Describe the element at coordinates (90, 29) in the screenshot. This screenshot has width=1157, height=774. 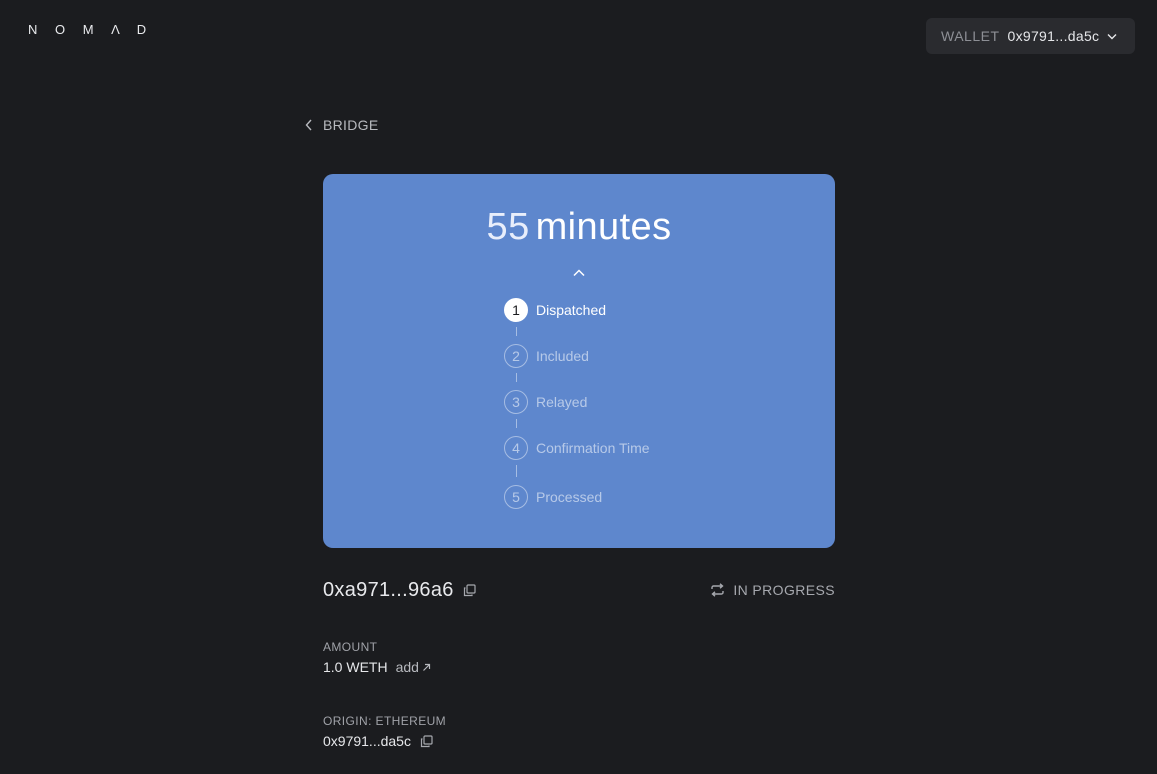
I see `nomad-logo: N O M Λ D` at that location.